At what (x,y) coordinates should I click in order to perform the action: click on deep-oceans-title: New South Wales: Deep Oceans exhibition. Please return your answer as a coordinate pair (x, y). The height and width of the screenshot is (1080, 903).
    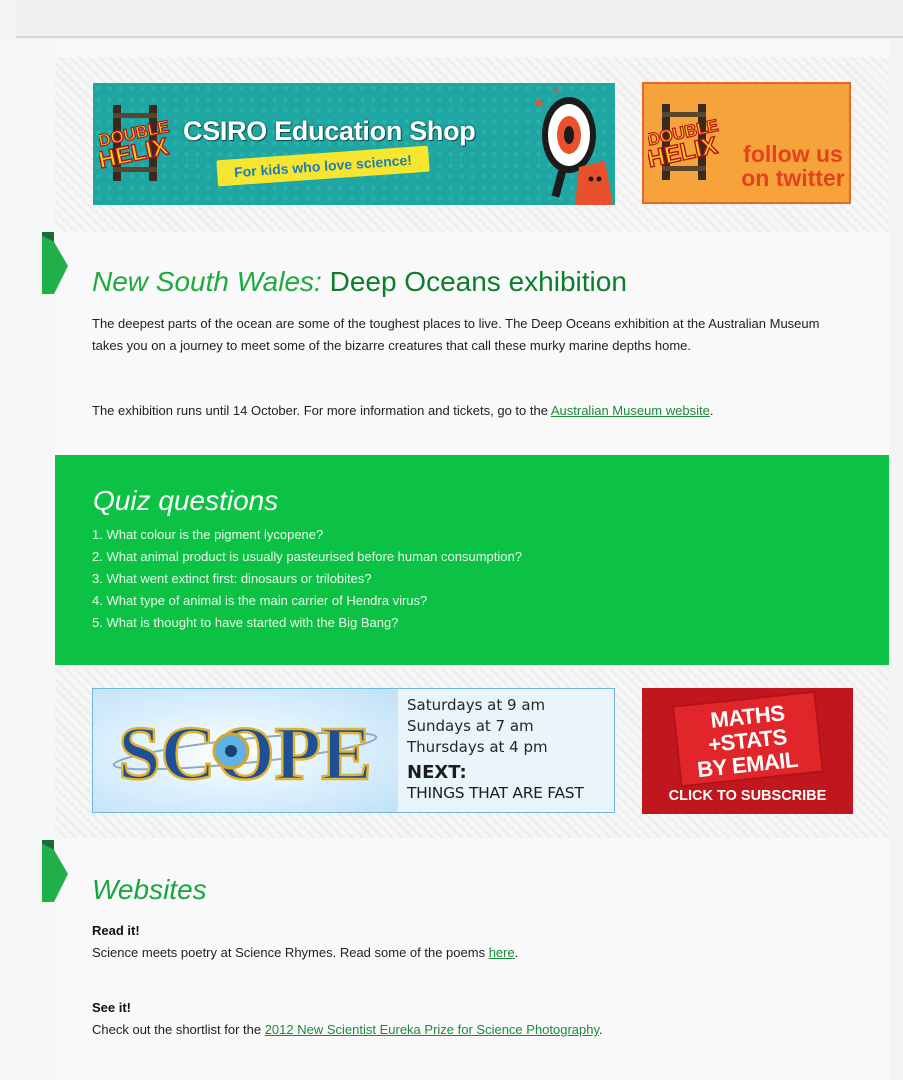
    Looking at the image, I should click on (359, 282).